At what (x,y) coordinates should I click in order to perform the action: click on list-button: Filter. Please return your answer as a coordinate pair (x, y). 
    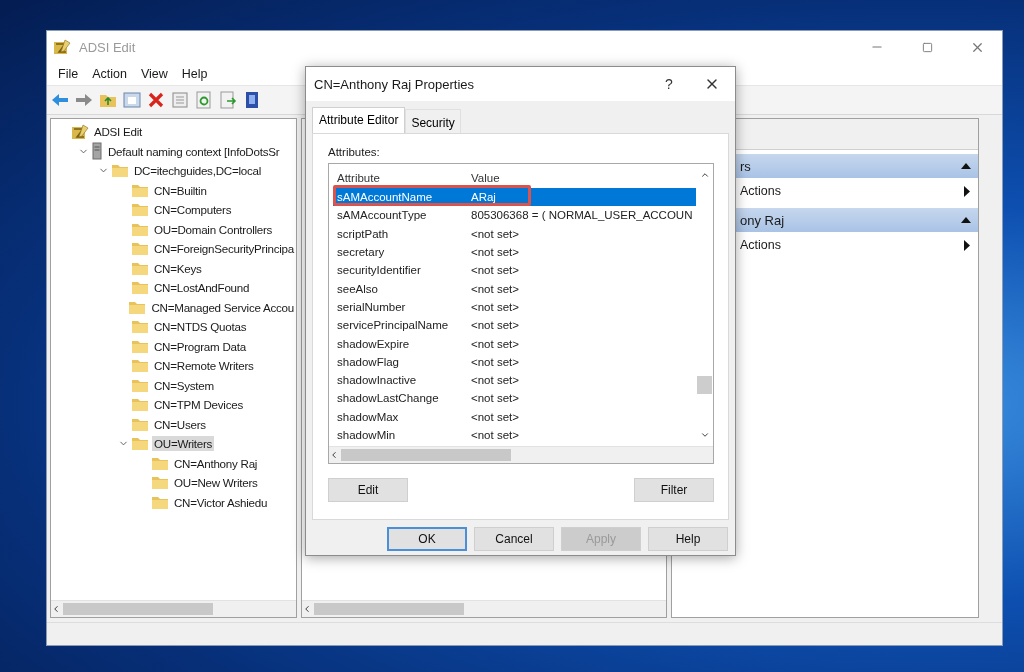
    Looking at the image, I should click on (674, 490).